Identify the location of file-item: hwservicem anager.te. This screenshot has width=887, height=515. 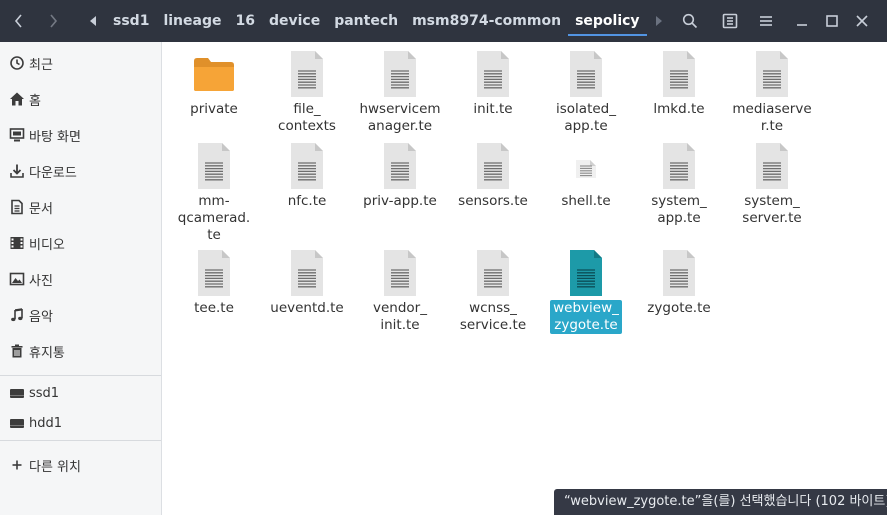
(400, 92).